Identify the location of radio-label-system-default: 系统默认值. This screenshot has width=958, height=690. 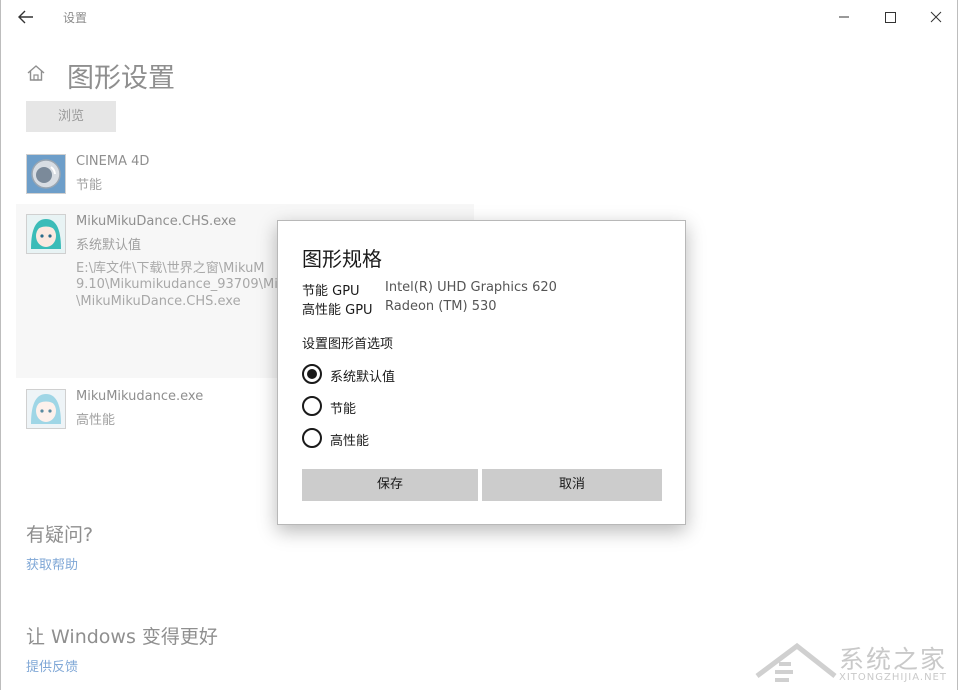
(362, 375).